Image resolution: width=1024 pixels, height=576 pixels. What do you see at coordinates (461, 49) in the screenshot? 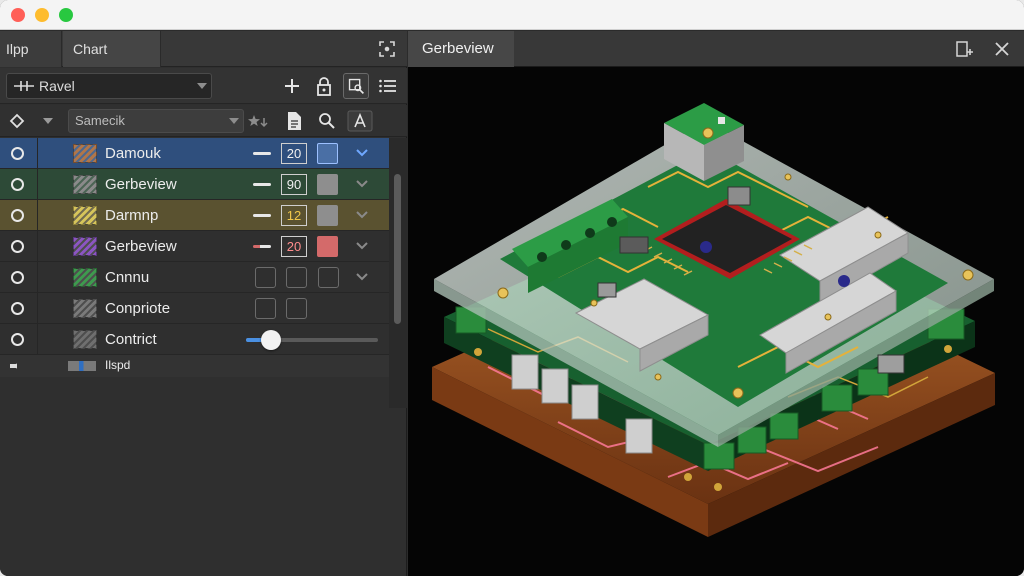
I see `tab-gerbeview: Gerbeview` at bounding box center [461, 49].